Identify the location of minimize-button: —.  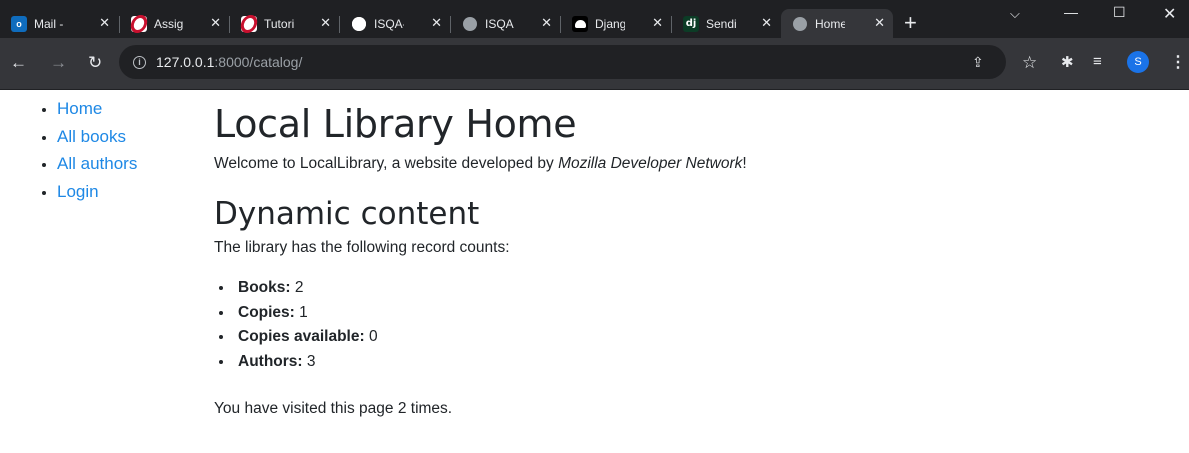
(1071, 12).